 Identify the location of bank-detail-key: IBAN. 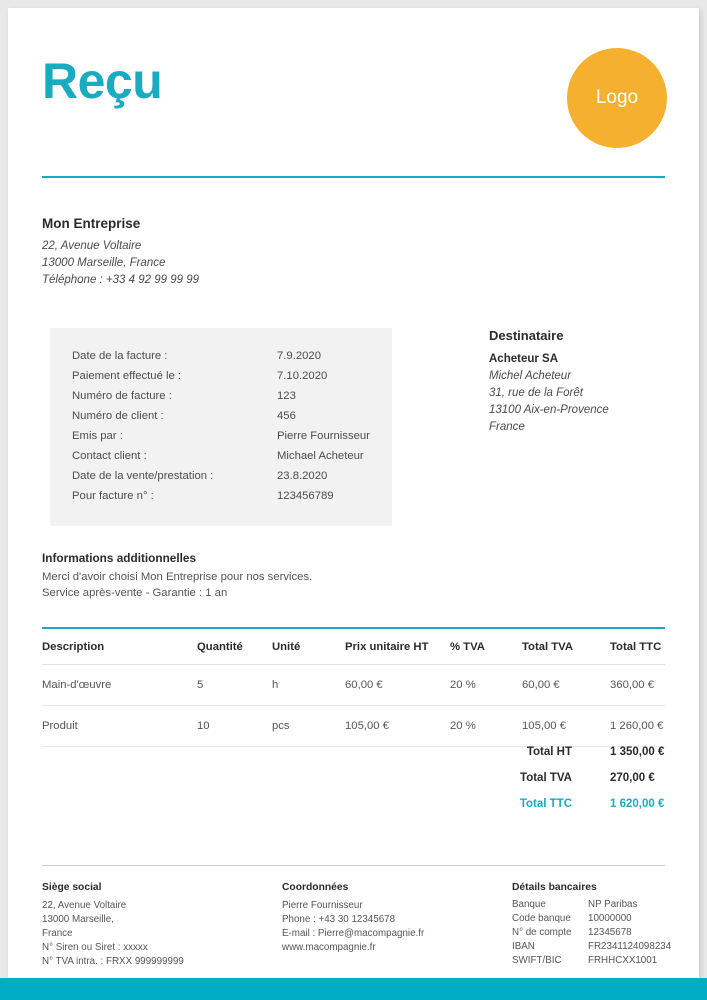
(523, 946).